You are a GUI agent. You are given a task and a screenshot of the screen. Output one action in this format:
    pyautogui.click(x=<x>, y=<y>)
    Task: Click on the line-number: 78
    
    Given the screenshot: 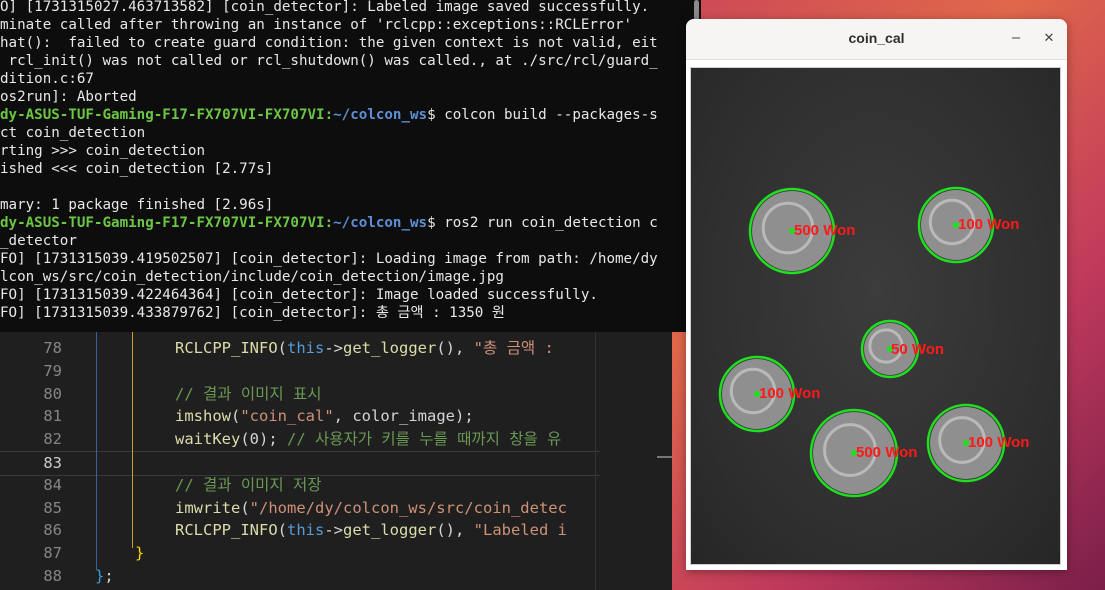 What is the action you would take?
    pyautogui.click(x=52, y=348)
    